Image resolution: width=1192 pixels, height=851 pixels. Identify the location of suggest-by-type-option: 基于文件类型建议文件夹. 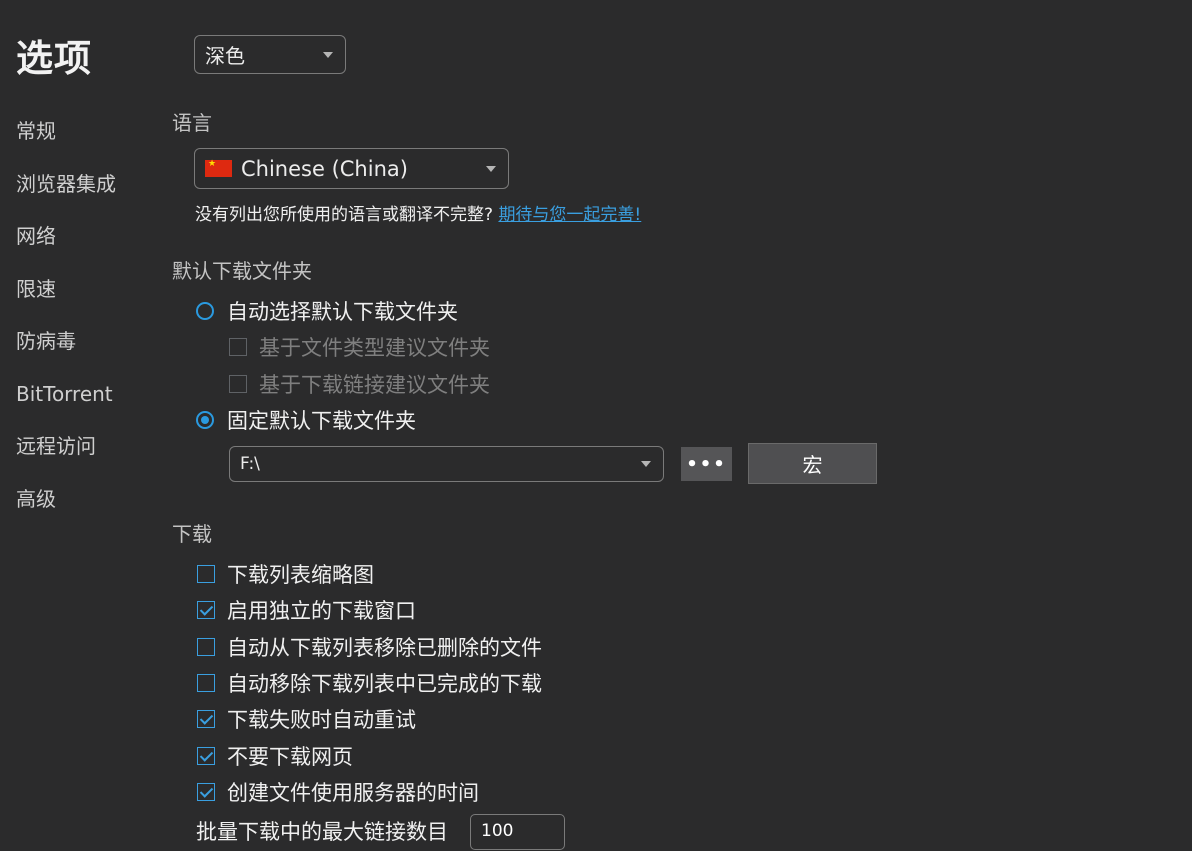
(359, 347).